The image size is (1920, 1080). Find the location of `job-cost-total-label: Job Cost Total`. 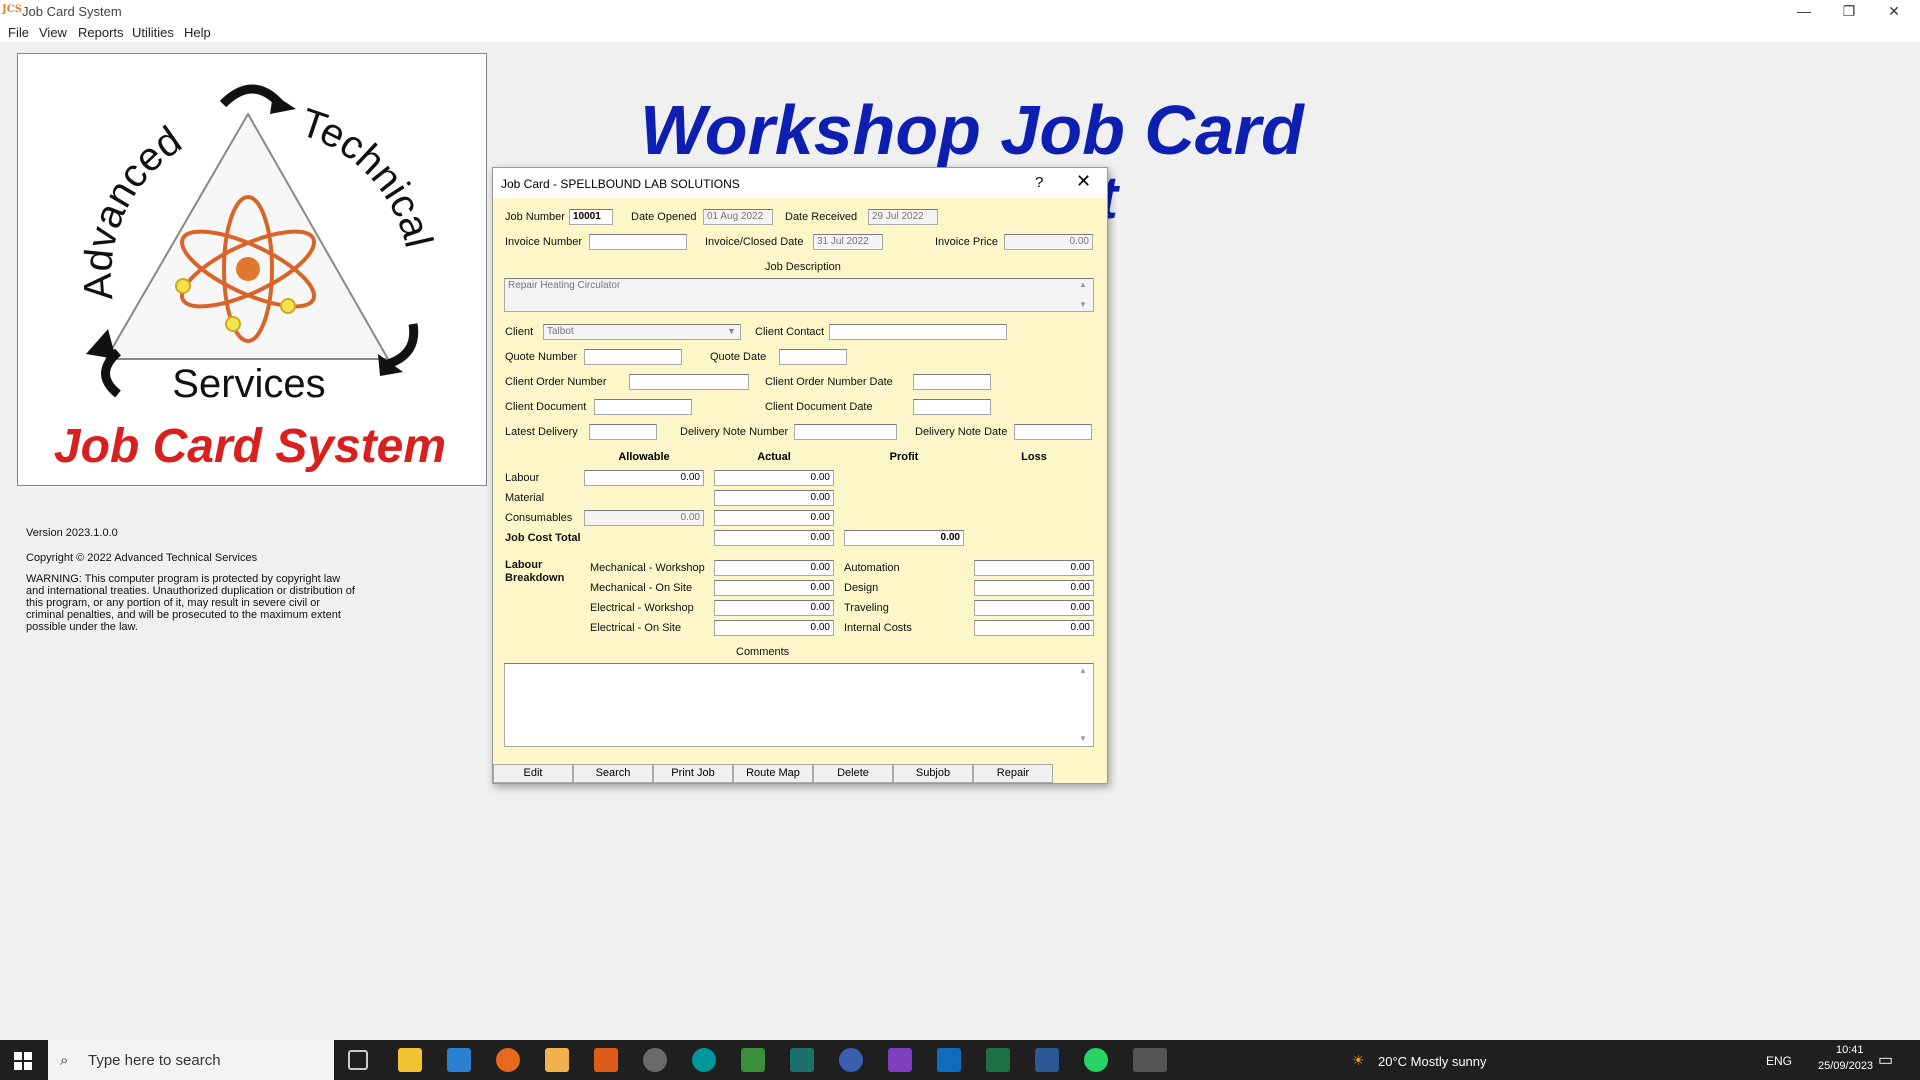

job-cost-total-label: Job Cost Total is located at coordinates (543, 538).